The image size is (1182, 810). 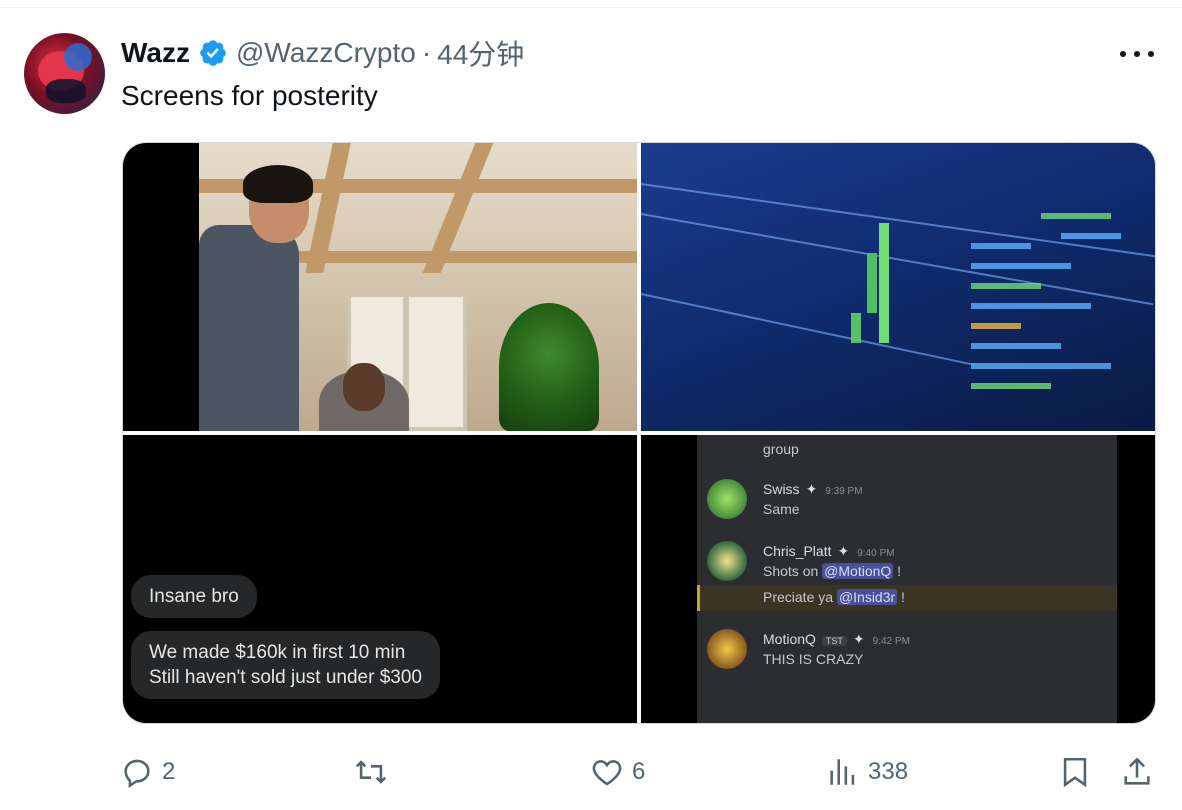 What do you see at coordinates (480, 53) in the screenshot?
I see `tweet-time: 44分钟` at bounding box center [480, 53].